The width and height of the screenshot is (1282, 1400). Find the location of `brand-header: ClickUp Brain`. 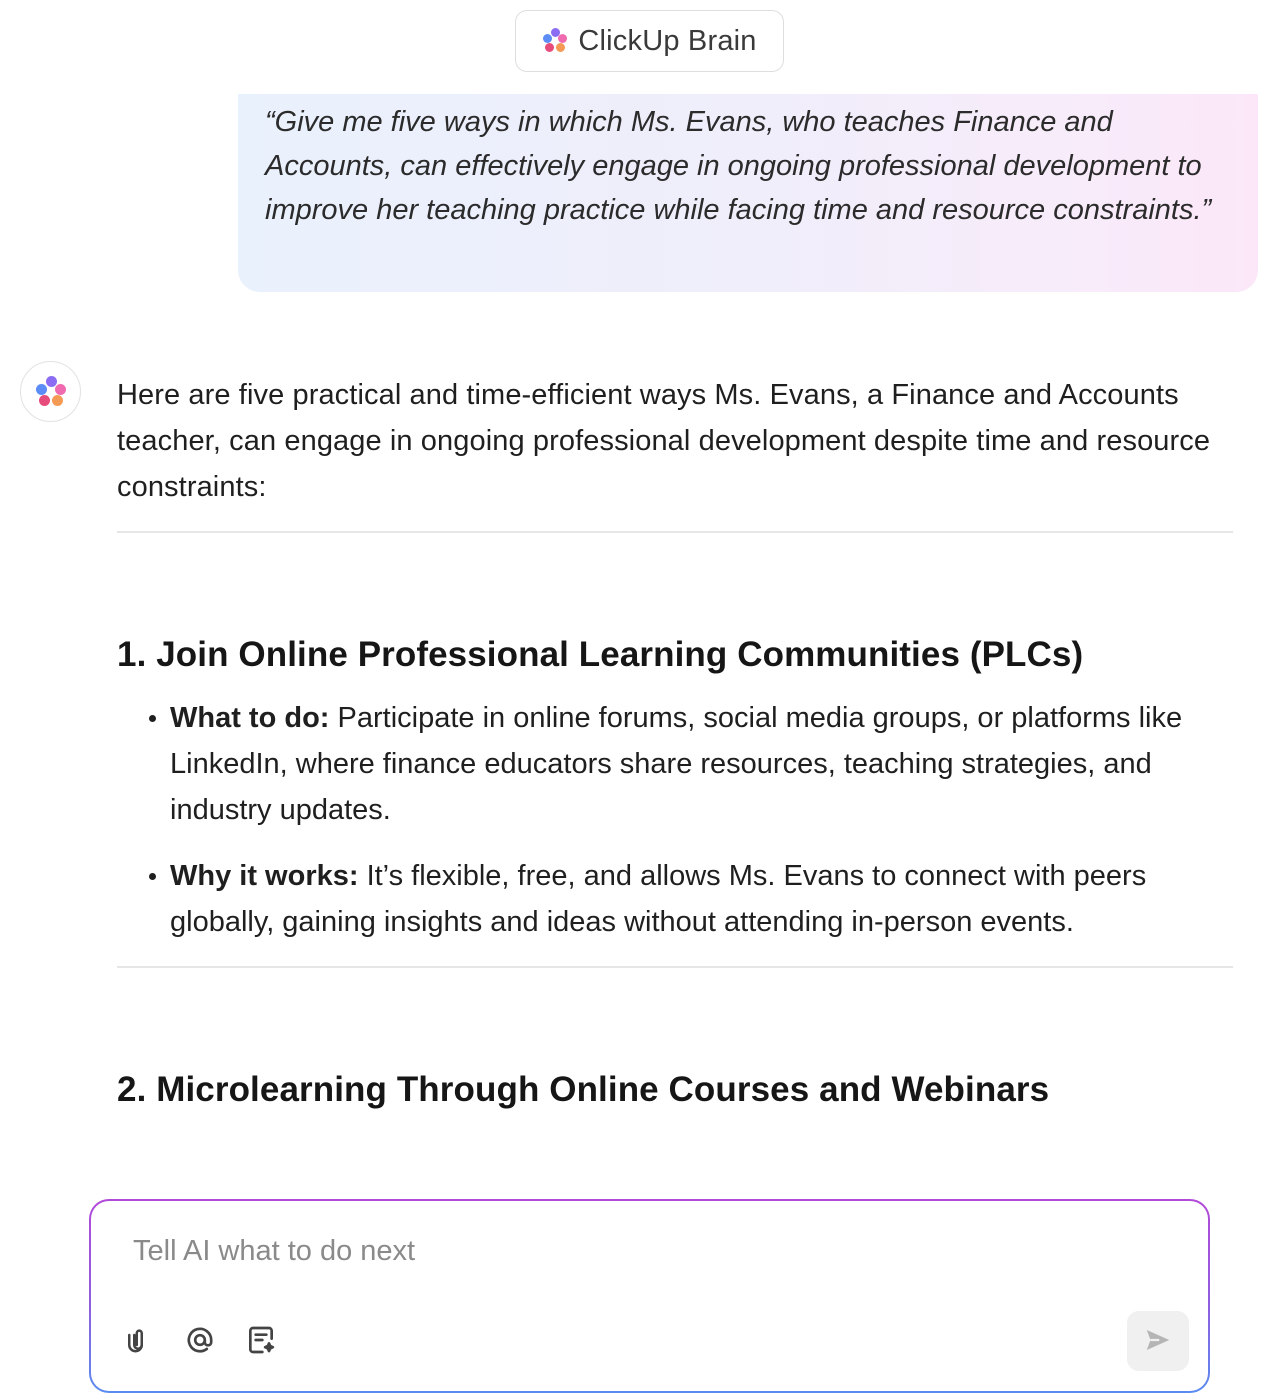

brand-header: ClickUp Brain is located at coordinates (649, 41).